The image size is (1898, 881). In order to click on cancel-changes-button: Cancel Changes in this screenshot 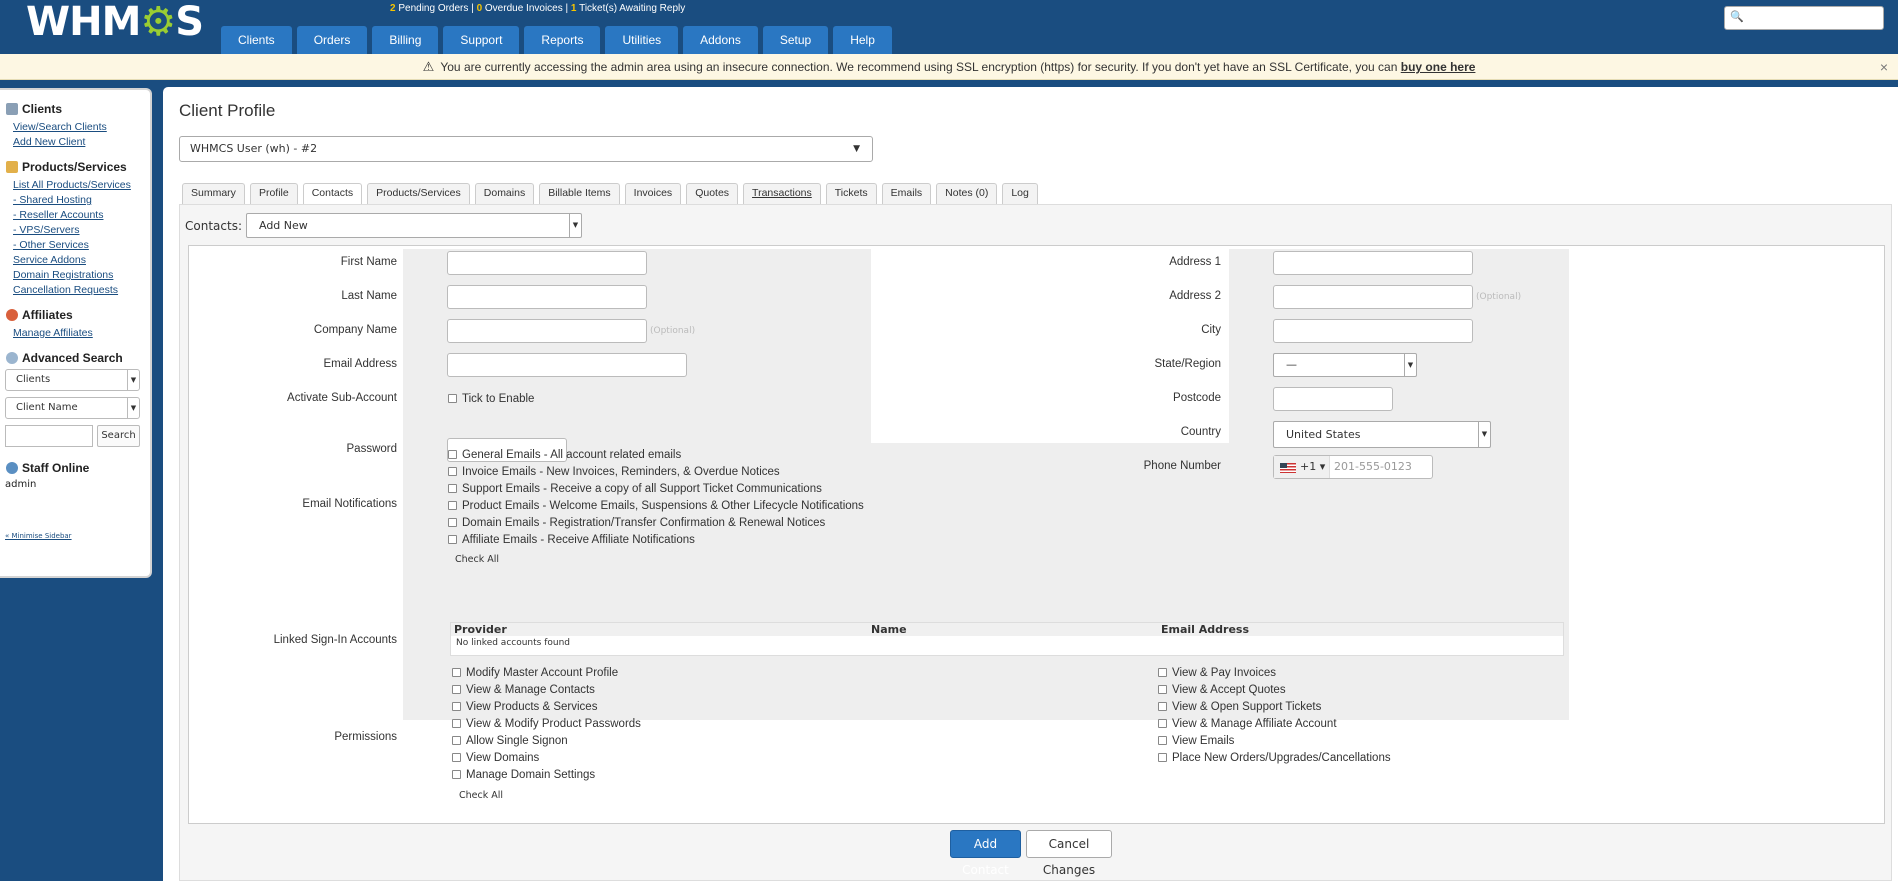, I will do `click(1069, 853)`.